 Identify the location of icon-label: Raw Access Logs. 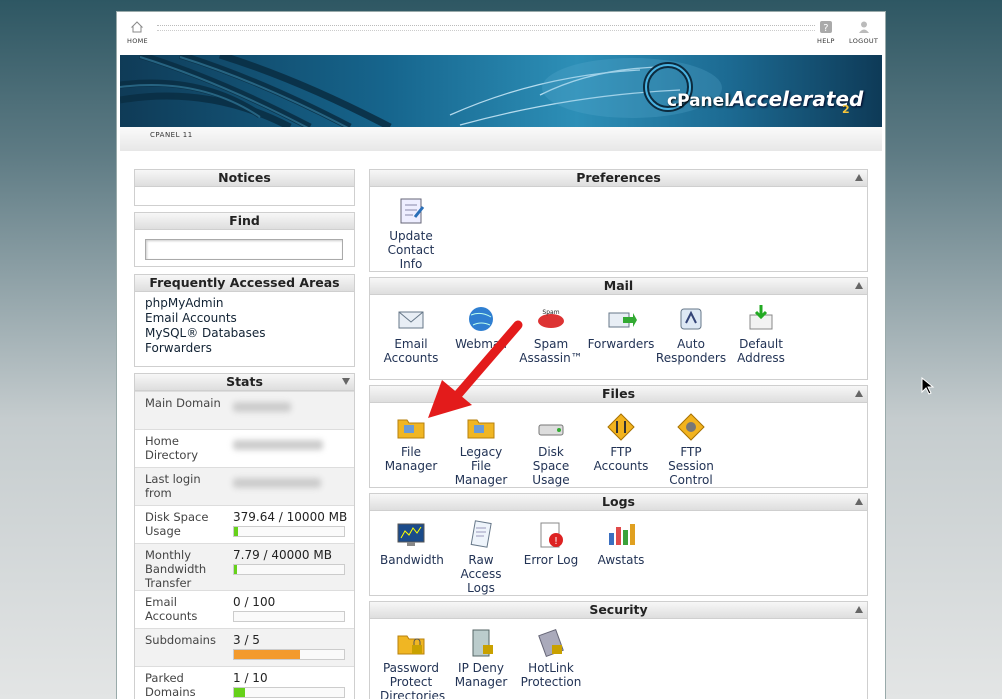
(481, 574).